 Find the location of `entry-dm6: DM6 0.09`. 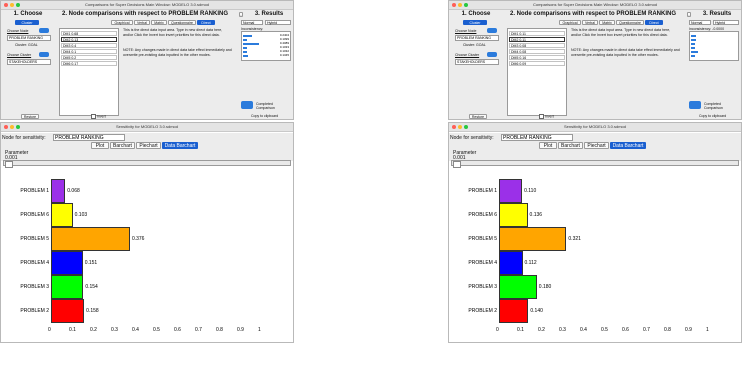

entry-dm6: DM6 0.09 is located at coordinates (537, 63).